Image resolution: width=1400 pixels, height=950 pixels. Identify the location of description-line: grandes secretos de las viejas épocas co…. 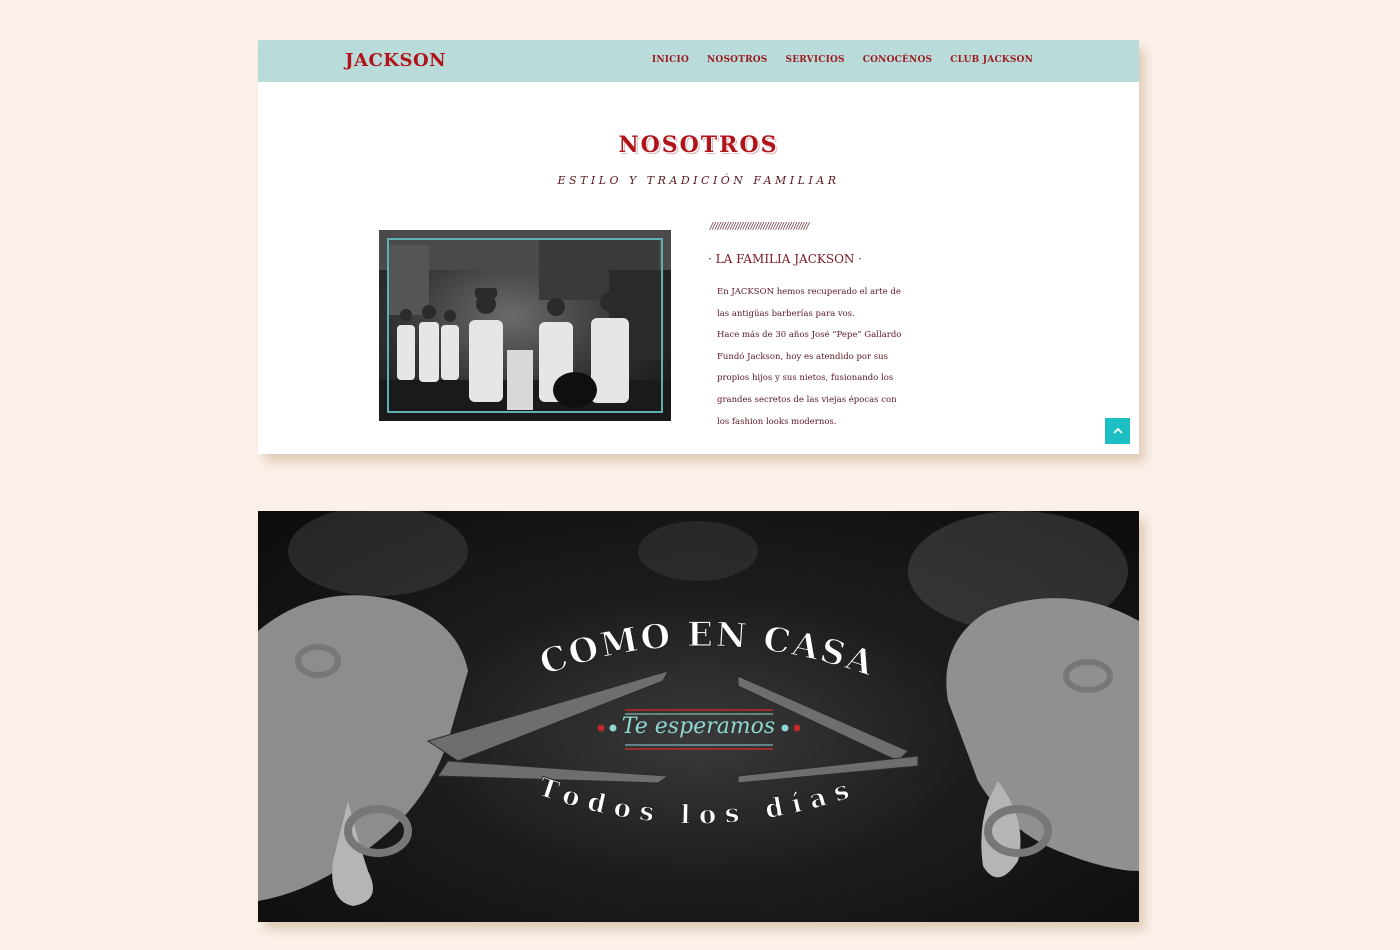
(807, 399).